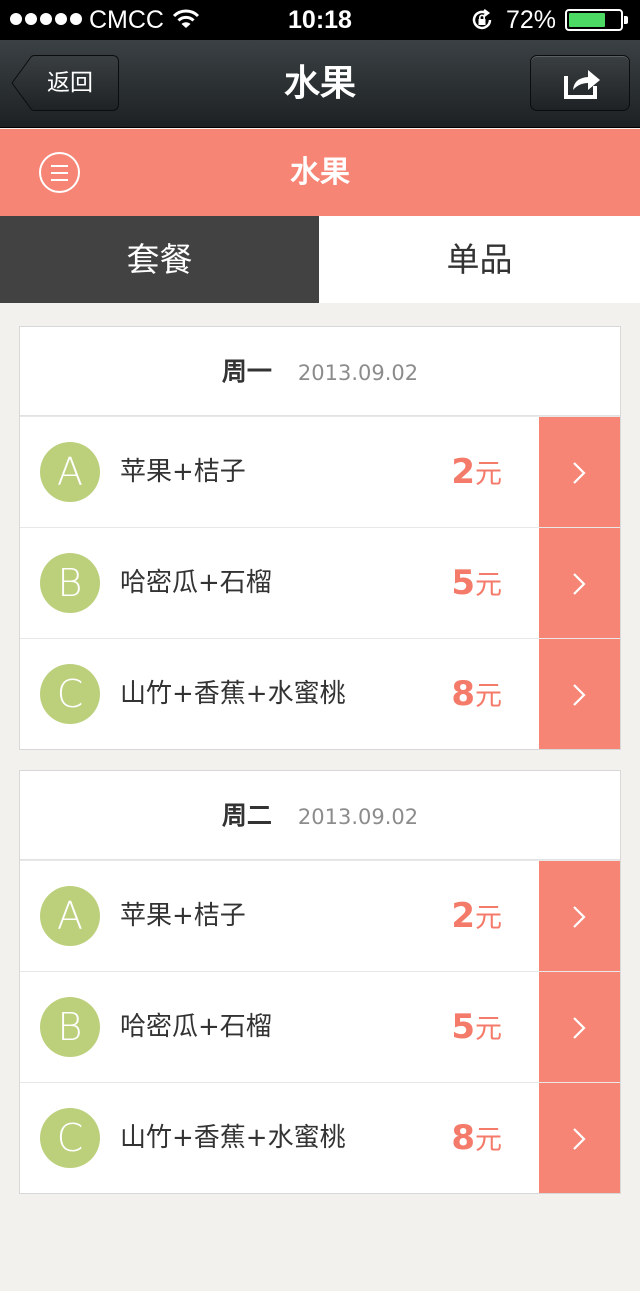 The width and height of the screenshot is (640, 1291). Describe the element at coordinates (246, 815) in the screenshot. I see `day-name: 周二` at that location.